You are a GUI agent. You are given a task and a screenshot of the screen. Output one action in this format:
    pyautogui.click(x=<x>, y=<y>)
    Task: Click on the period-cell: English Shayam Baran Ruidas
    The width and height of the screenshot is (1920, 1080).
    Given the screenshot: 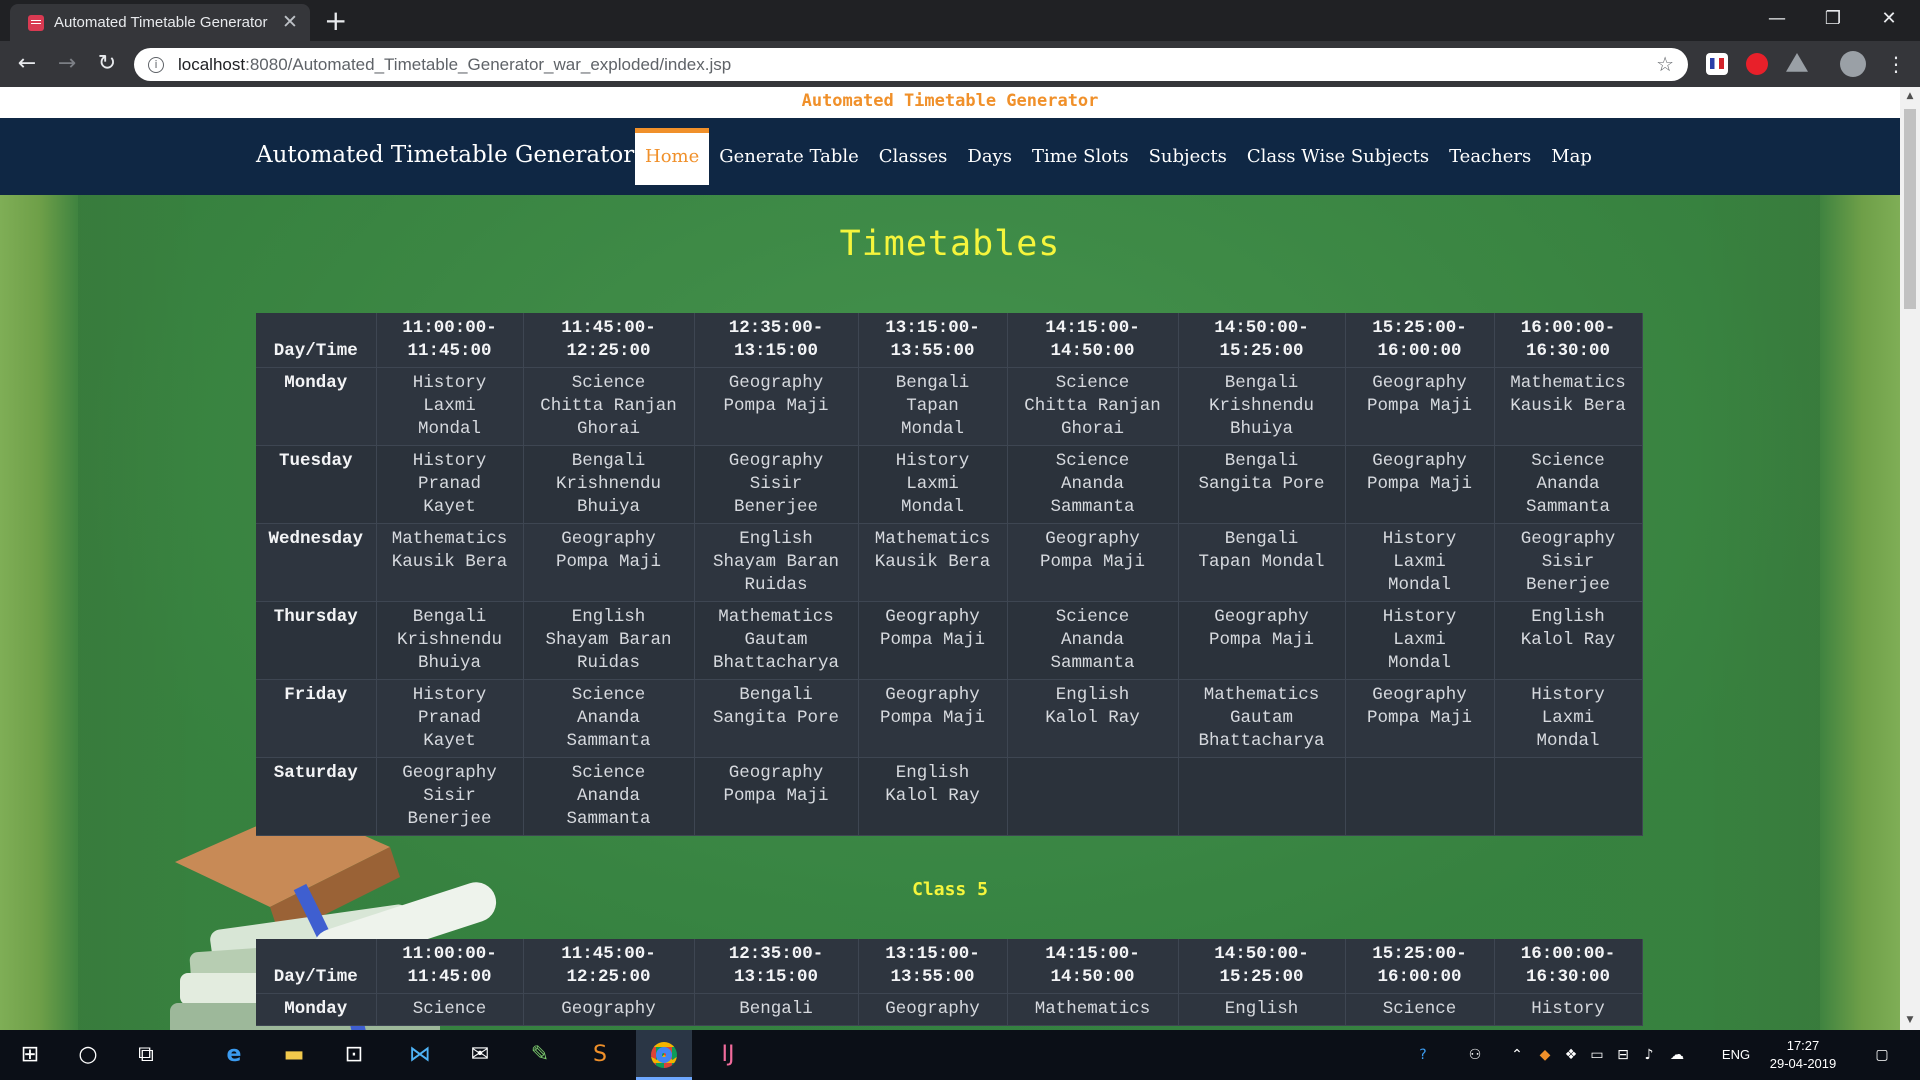 What is the action you would take?
    pyautogui.click(x=609, y=640)
    